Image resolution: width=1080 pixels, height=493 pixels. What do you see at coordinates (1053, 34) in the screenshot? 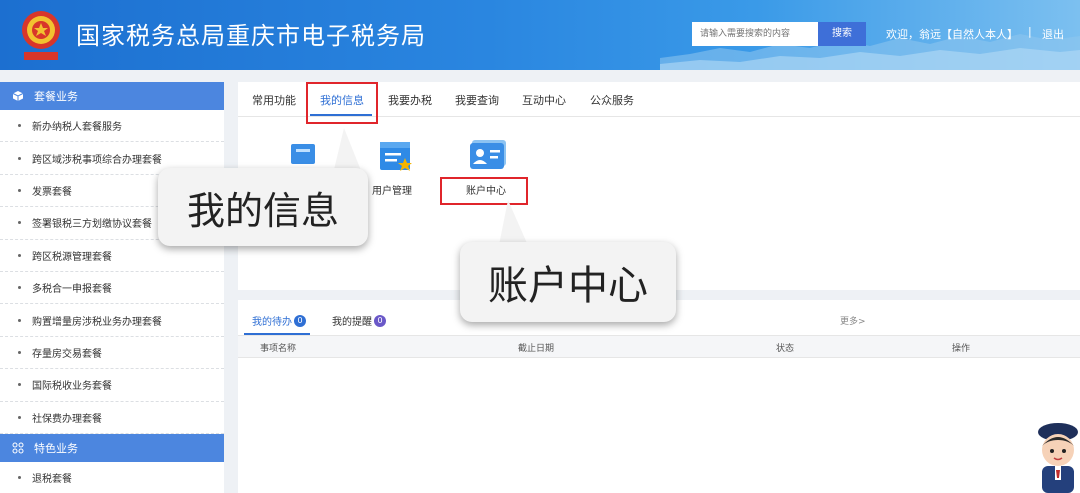
I see `logout-link: 退出` at bounding box center [1053, 34].